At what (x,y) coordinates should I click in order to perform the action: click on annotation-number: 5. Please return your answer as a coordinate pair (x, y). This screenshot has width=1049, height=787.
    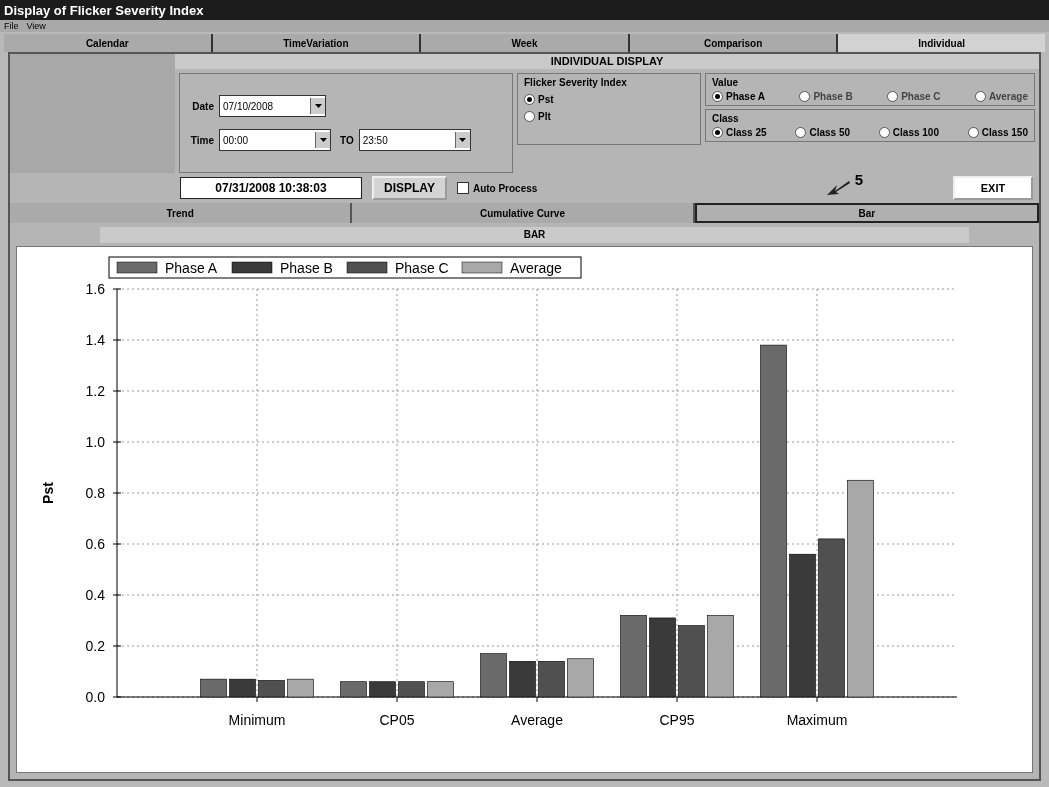
    Looking at the image, I should click on (858, 179).